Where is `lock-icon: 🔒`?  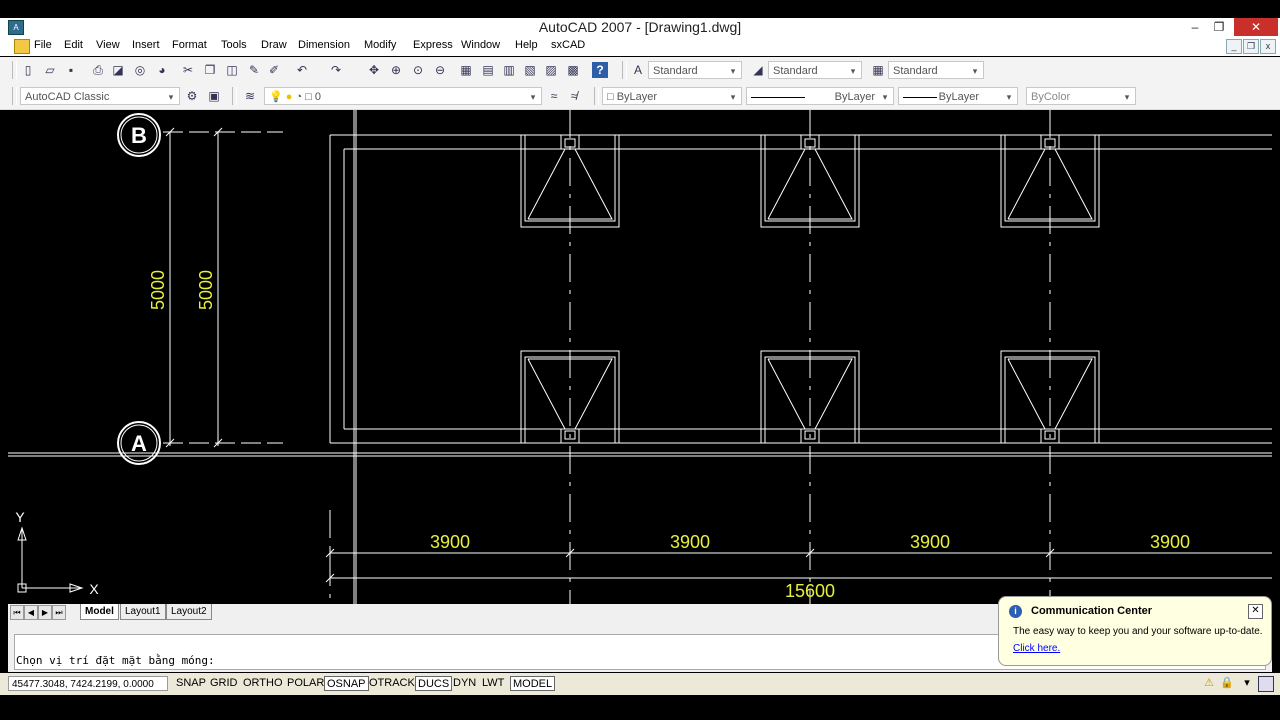 lock-icon: 🔒 is located at coordinates (1227, 683).